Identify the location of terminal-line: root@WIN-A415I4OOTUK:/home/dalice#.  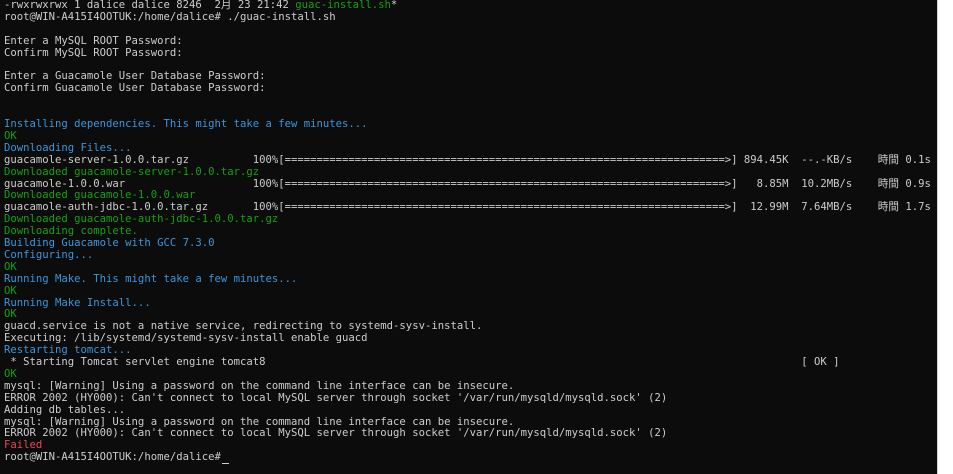
(116, 458).